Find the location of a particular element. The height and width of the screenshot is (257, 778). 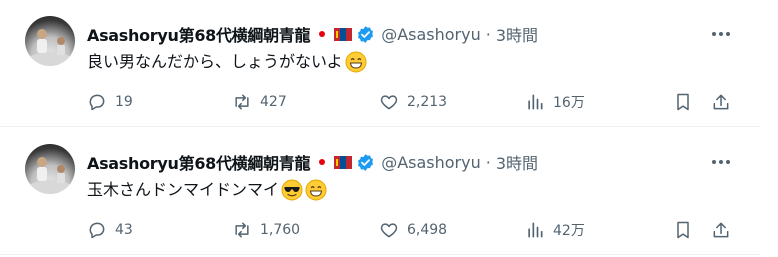

reply-count: 19 is located at coordinates (124, 102).